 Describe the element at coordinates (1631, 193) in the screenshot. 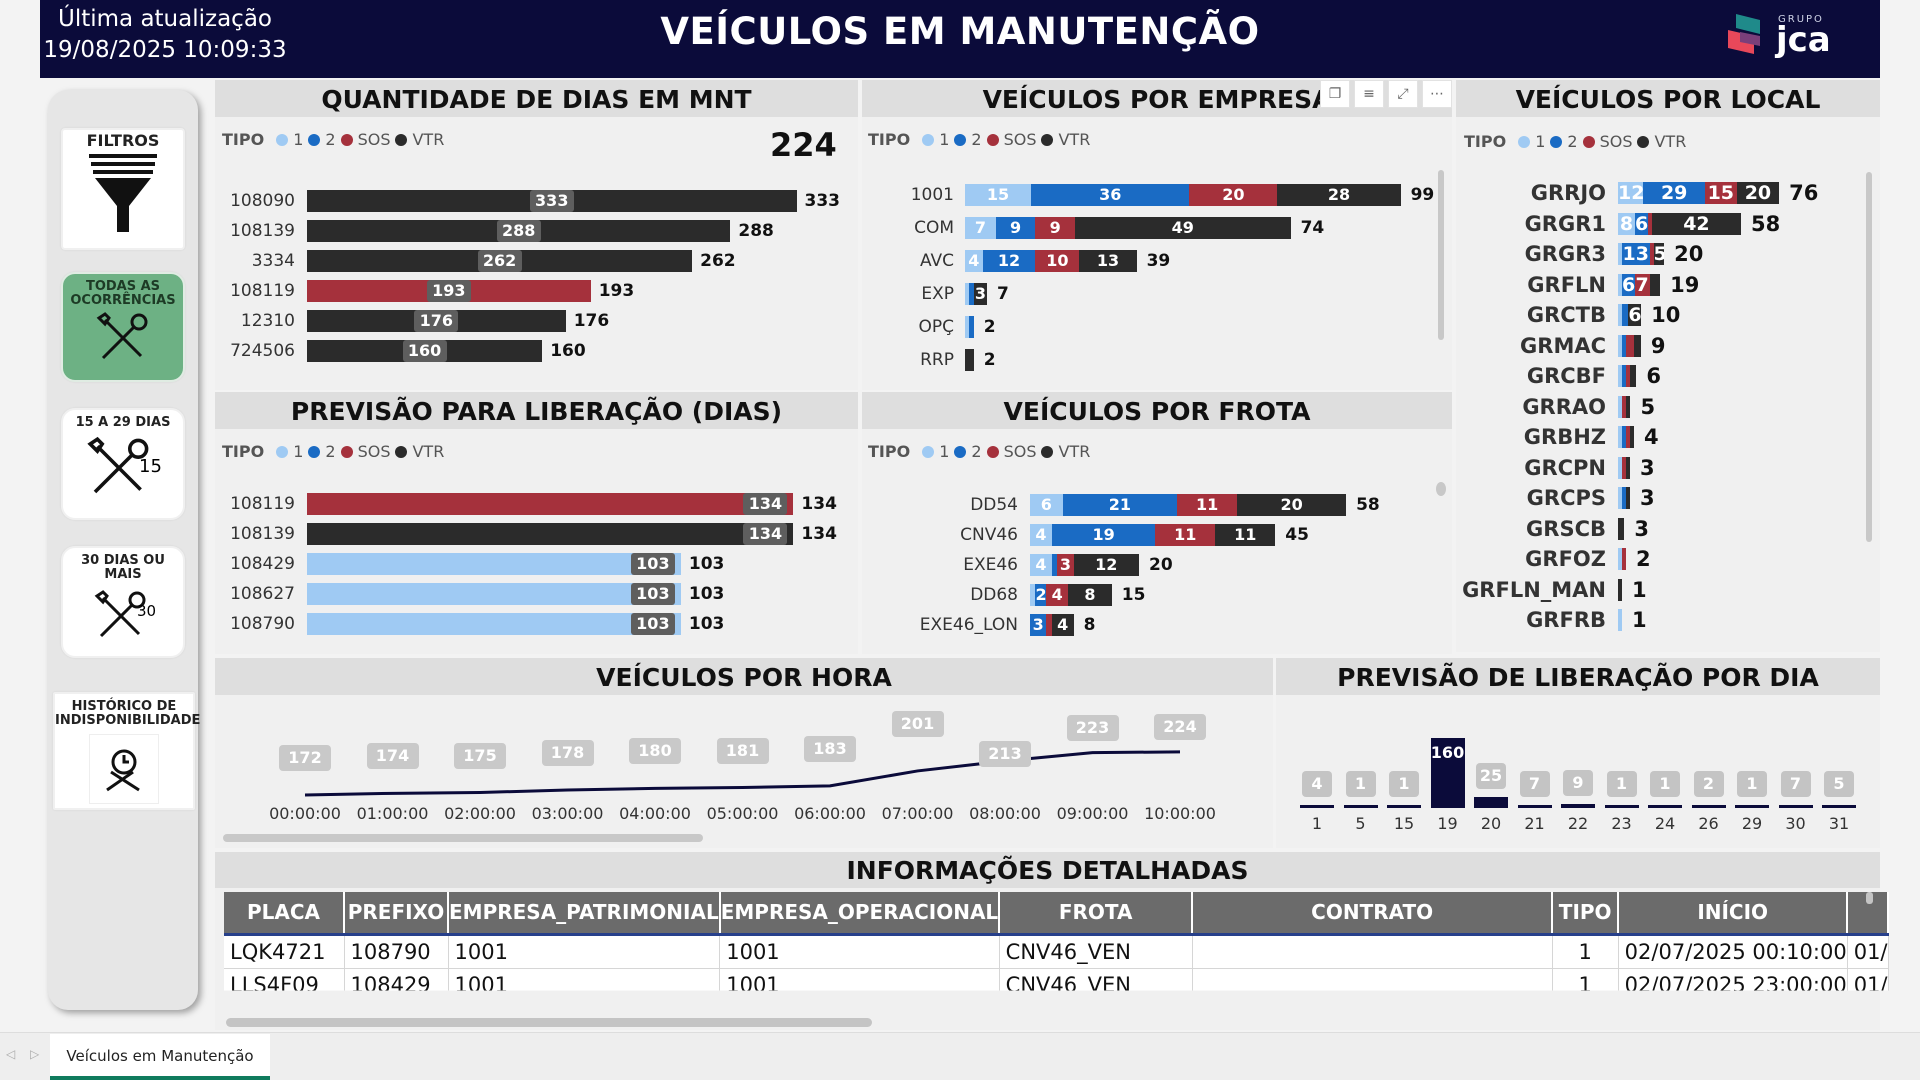

I see `bar-segment: 12` at that location.